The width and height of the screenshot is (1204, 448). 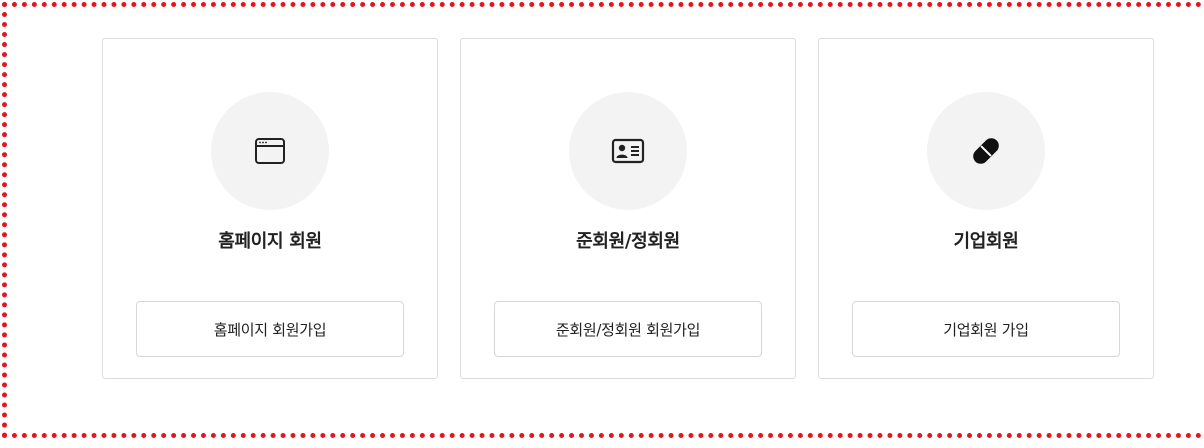 I want to click on associate-regular-signup-button: 준회원/정회원 회원가입, so click(x=628, y=329).